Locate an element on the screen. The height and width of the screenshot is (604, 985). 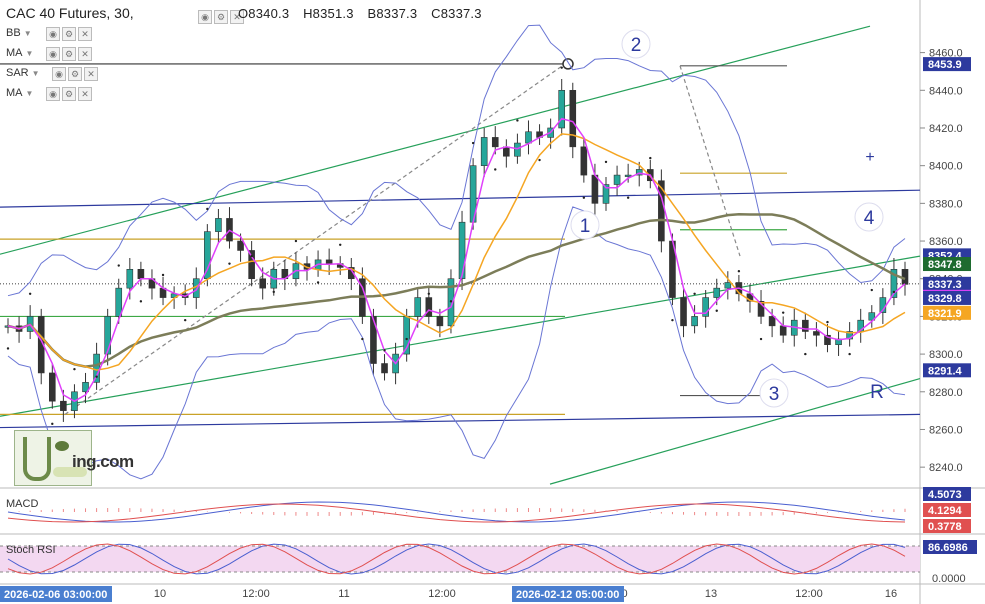
indicator-bb: BB ▼ ◉ ⚙ ✕ is located at coordinates (49, 34).